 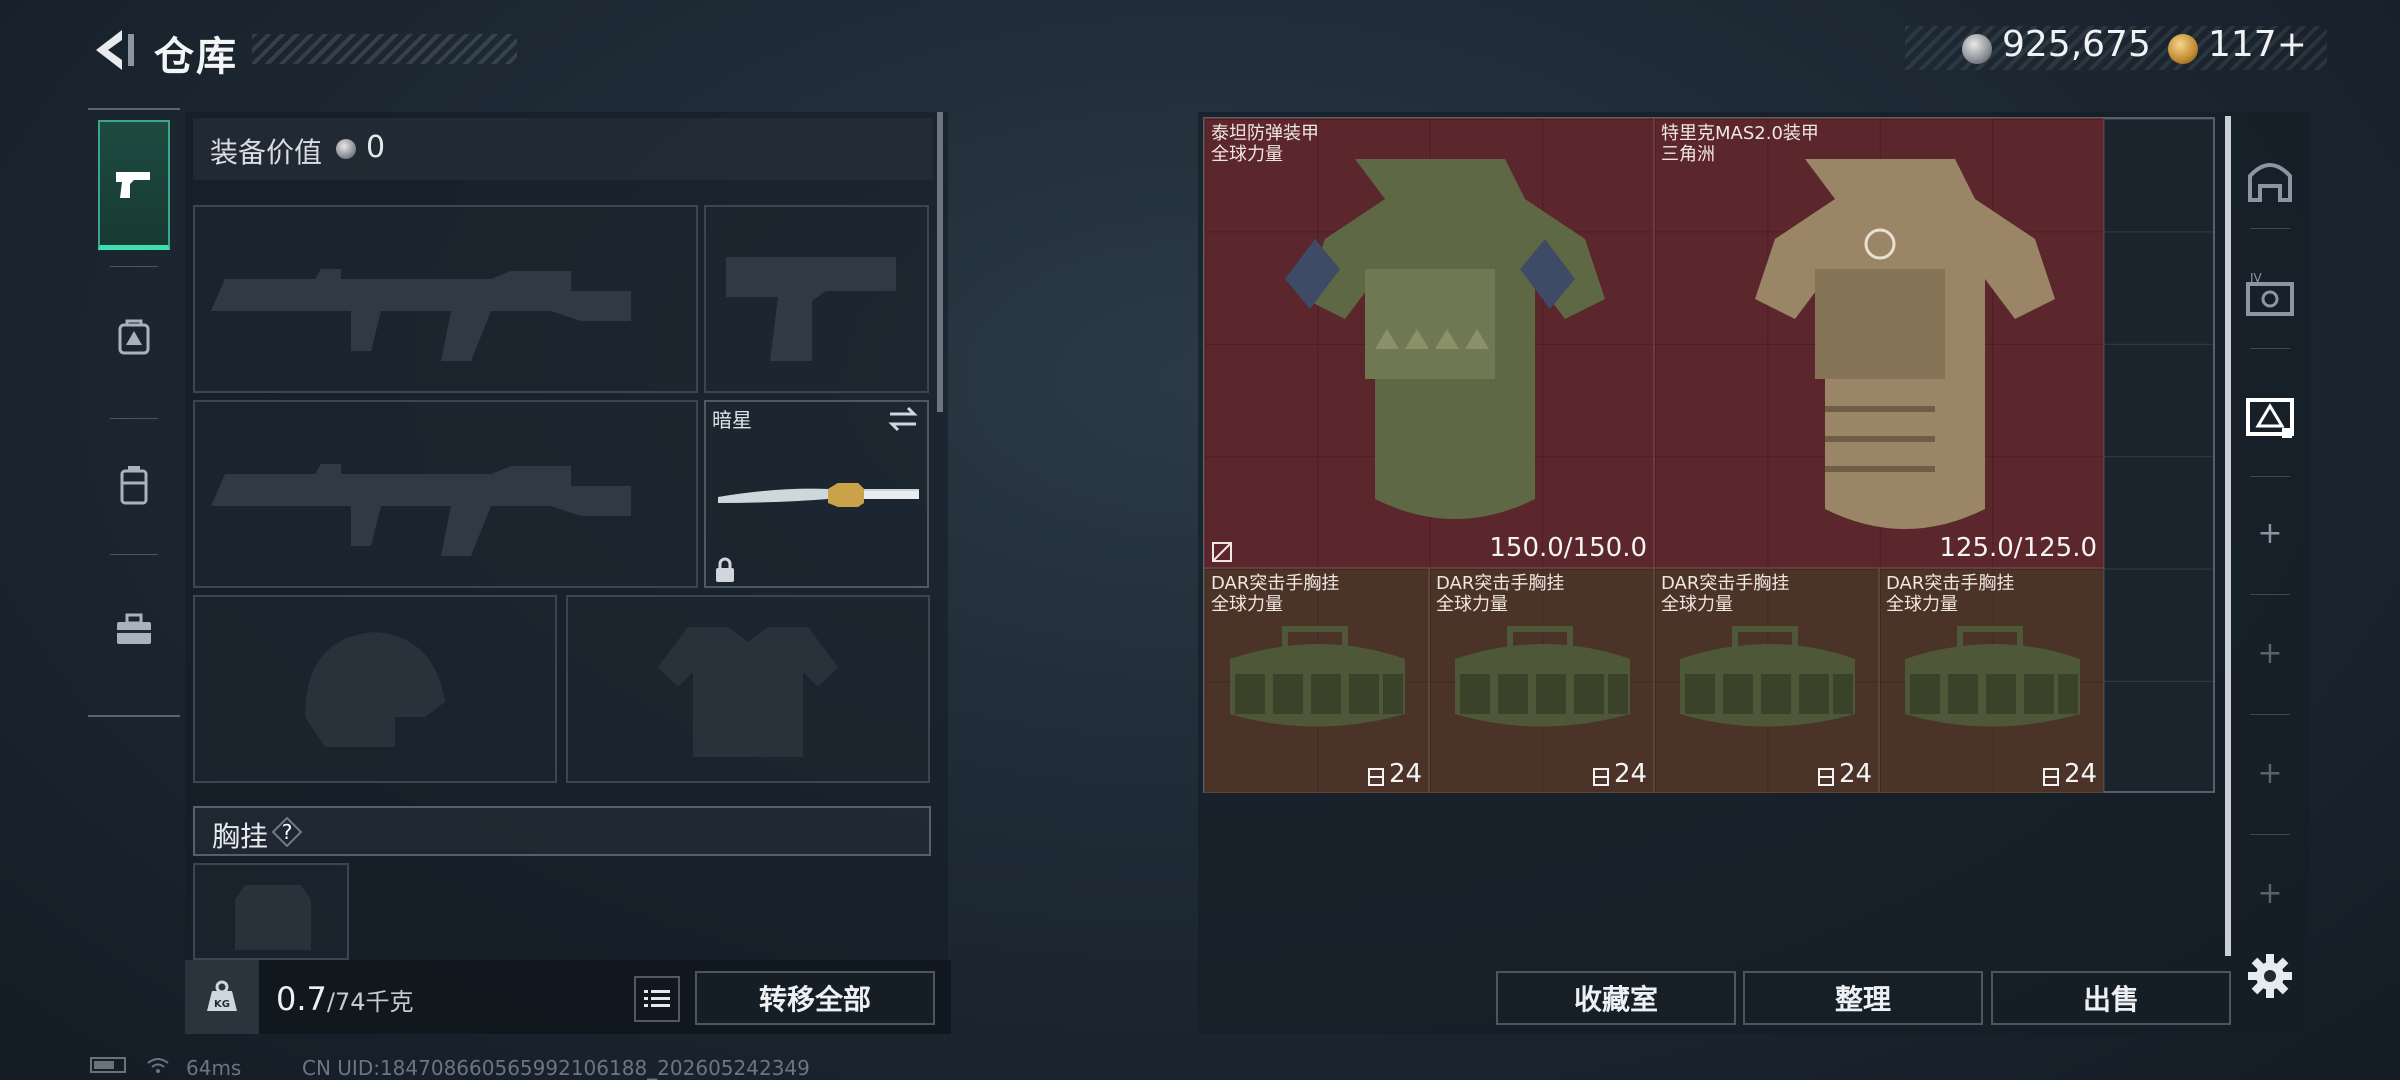 What do you see at coordinates (214, 1068) in the screenshot?
I see `network-ping: 64ms` at bounding box center [214, 1068].